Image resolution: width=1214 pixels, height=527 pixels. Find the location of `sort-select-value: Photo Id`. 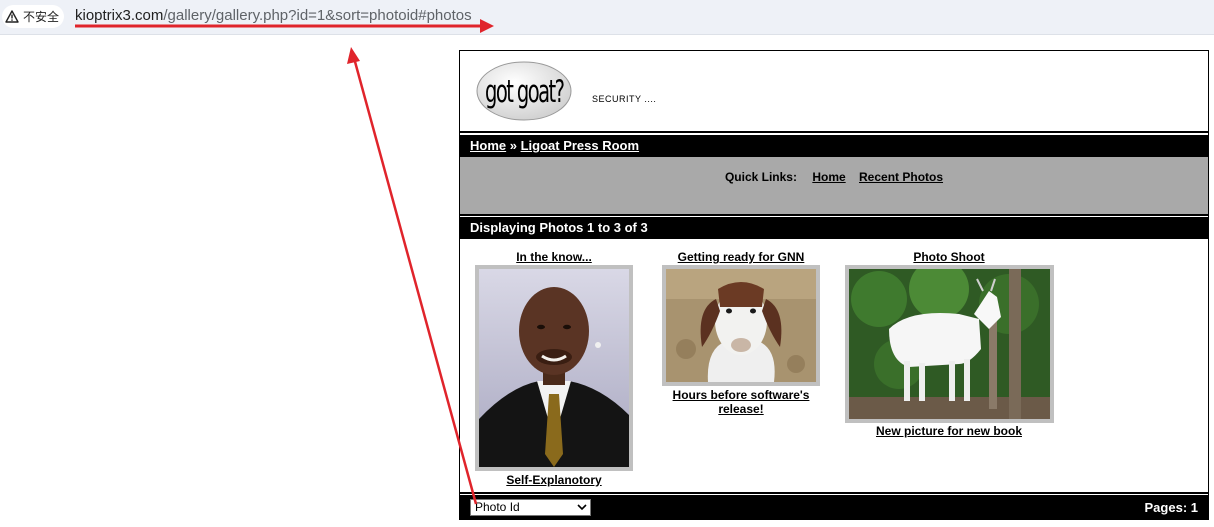

sort-select-value: Photo Id is located at coordinates (497, 507).